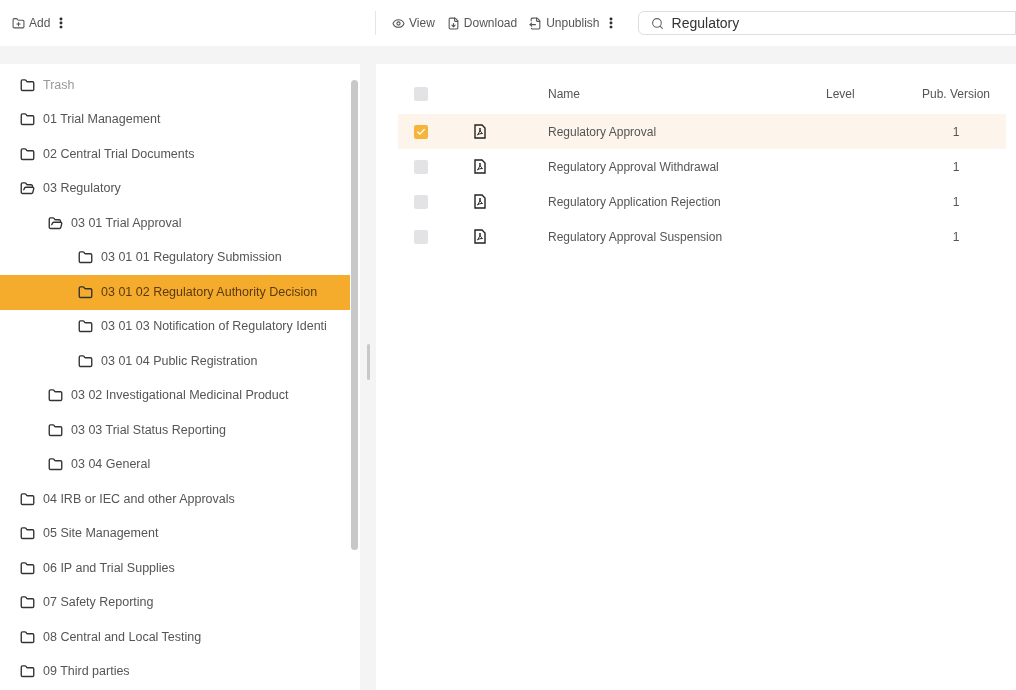  Describe the element at coordinates (175, 533) in the screenshot. I see `tree-item: 05 Site Management` at that location.